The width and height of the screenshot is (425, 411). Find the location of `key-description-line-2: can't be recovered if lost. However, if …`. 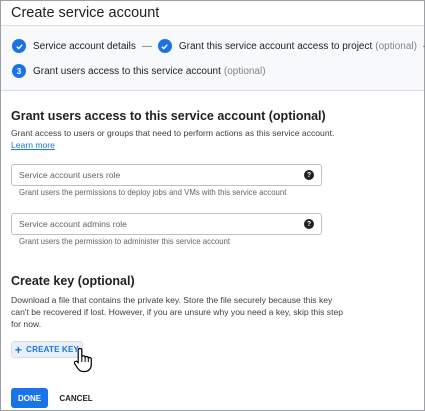

key-description-line-2: can't be recovered if lost. However, if … is located at coordinates (177, 312).